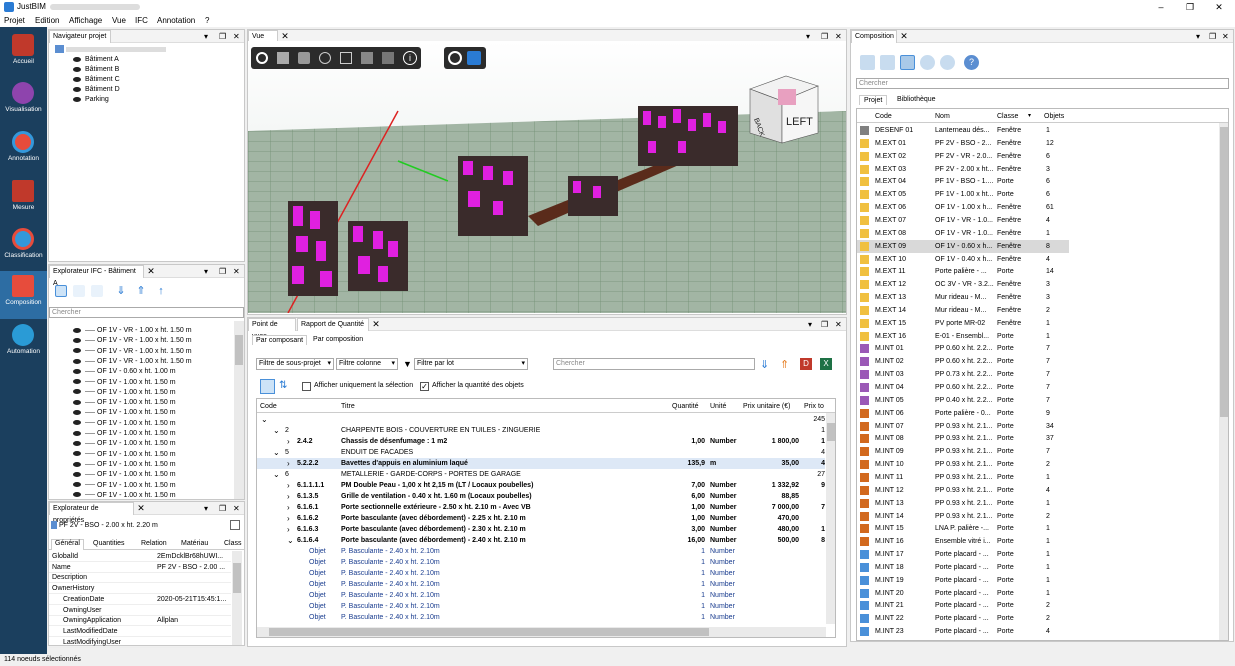 Image resolution: width=1235 pixels, height=666 pixels. I want to click on column-filter-select: Filtre colonne ▾, so click(367, 364).